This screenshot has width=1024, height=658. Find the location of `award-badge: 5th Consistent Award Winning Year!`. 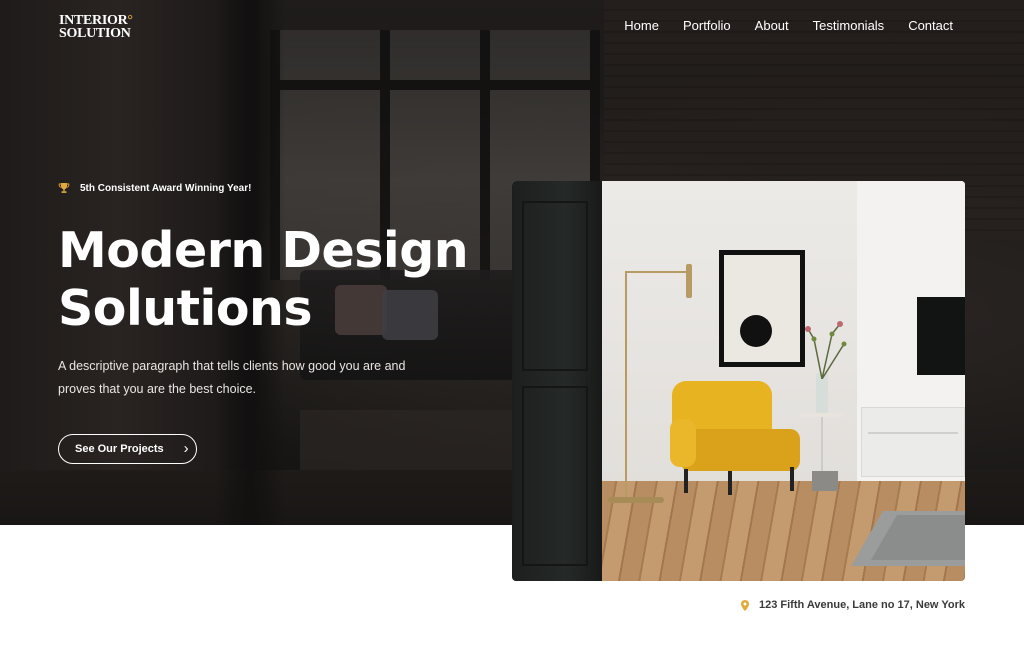

award-badge: 5th Consistent Award Winning Year! is located at coordinates (154, 188).